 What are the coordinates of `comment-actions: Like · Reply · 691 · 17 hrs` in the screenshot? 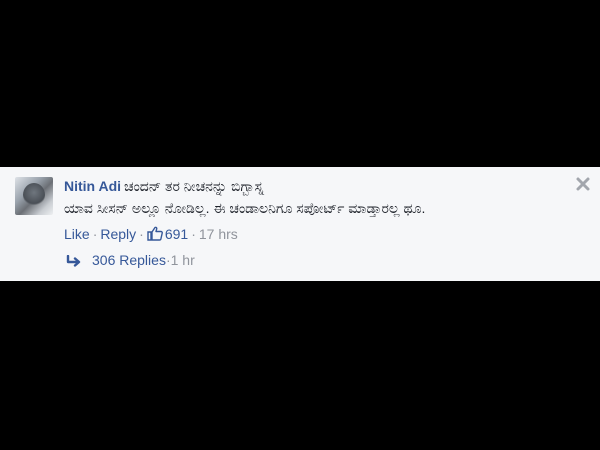 It's located at (314, 234).